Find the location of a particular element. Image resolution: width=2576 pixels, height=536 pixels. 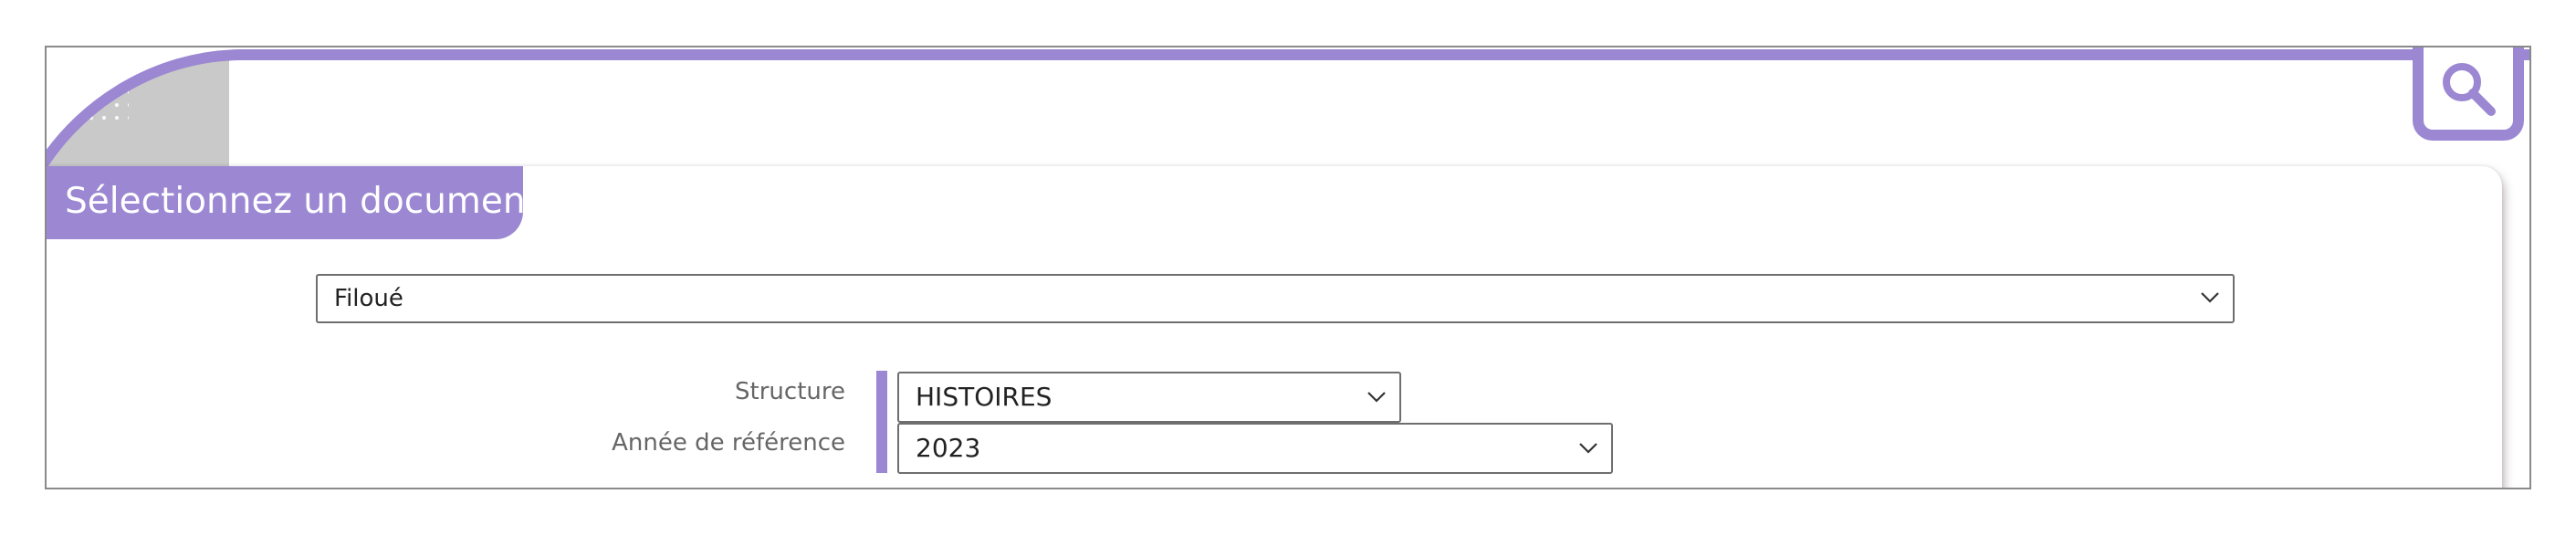

annee-select: 2023 is located at coordinates (1255, 448).